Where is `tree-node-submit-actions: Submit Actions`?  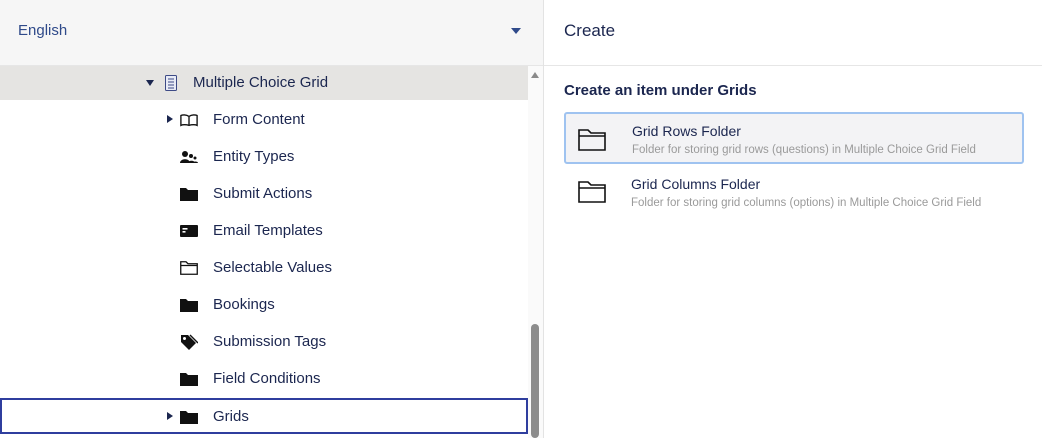 tree-node-submit-actions: Submit Actions is located at coordinates (264, 193).